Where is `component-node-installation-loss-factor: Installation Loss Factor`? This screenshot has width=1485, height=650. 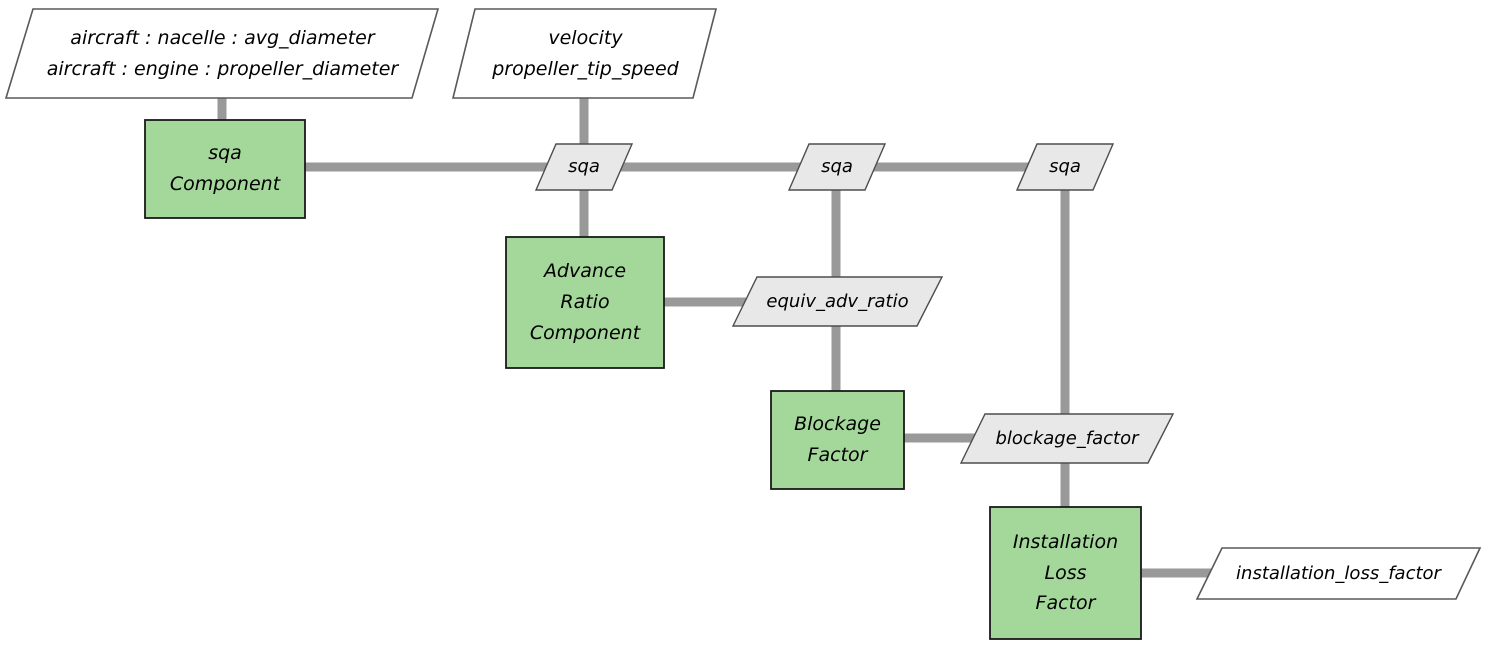
component-node-installation-loss-factor: Installation Loss Factor is located at coordinates (1065, 573).